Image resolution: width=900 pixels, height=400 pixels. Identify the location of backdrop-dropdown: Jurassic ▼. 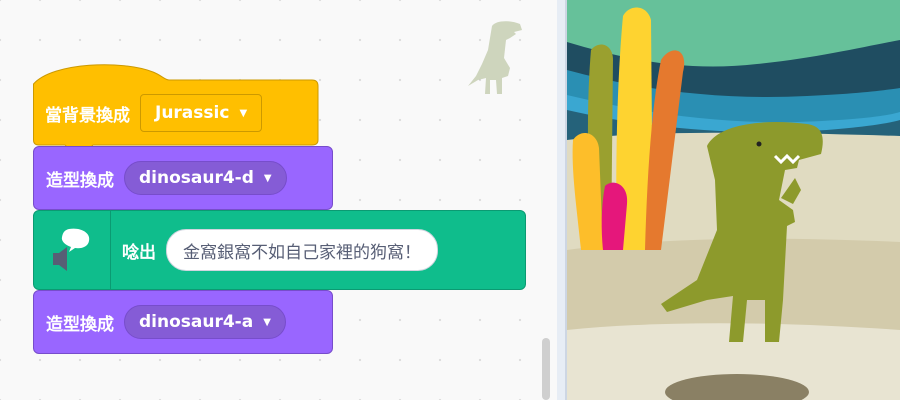
(201, 113).